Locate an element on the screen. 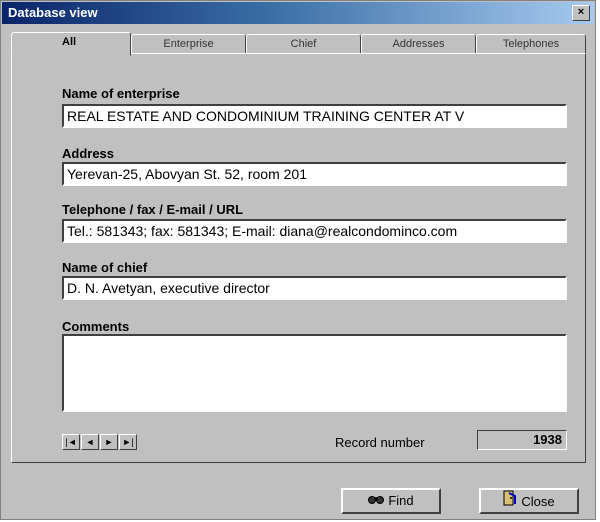 Image resolution: width=600 pixels, height=522 pixels. exit-door-icon is located at coordinates (510, 501).